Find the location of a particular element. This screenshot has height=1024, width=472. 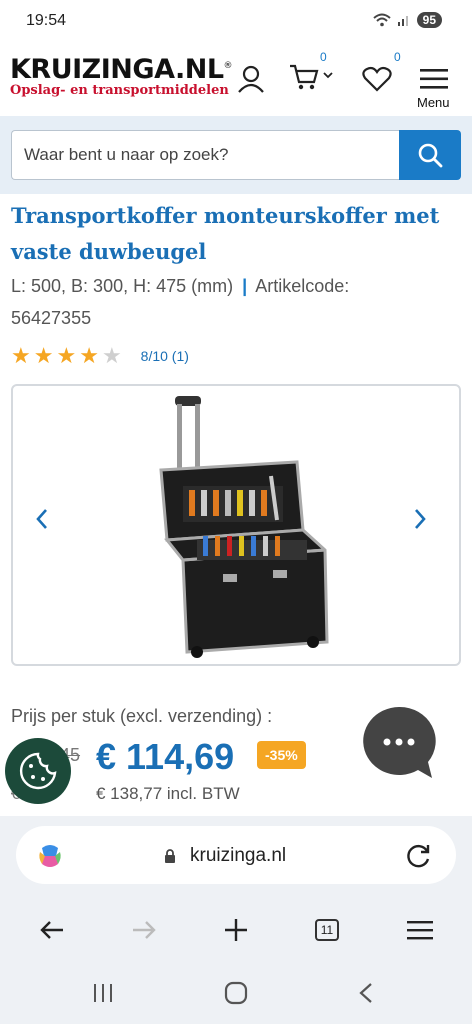

search-bar is located at coordinates (236, 155).